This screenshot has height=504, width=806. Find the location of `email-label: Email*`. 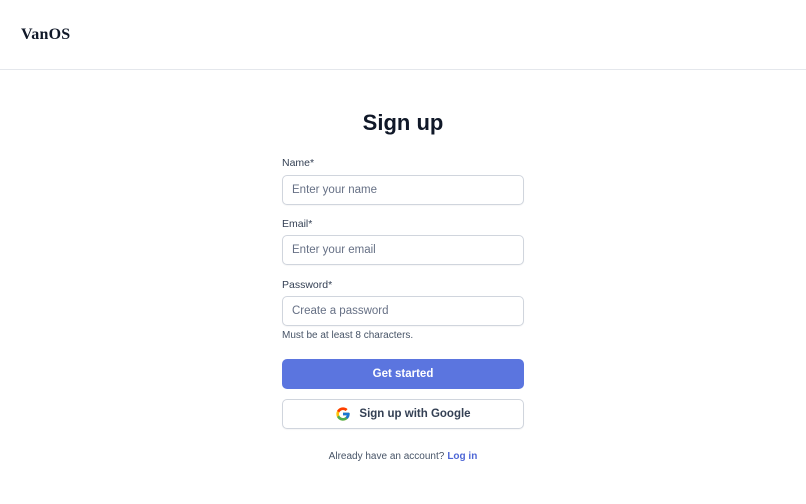

email-label: Email* is located at coordinates (297, 224).